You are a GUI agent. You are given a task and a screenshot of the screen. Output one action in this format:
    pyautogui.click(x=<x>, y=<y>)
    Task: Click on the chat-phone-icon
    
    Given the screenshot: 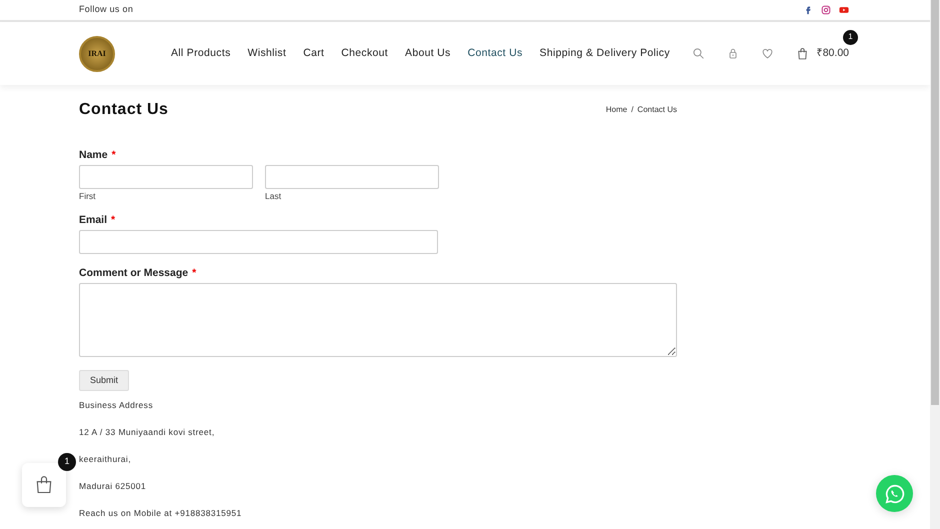 What is the action you would take?
    pyautogui.click(x=895, y=493)
    